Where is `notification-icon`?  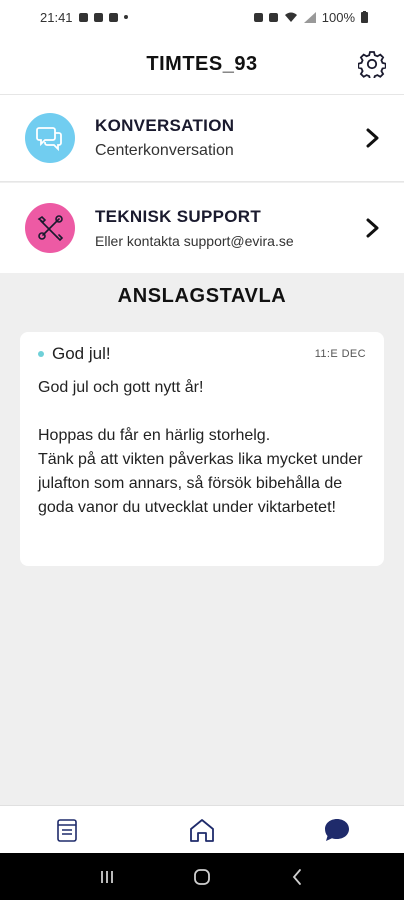
notification-icon is located at coordinates (98, 17).